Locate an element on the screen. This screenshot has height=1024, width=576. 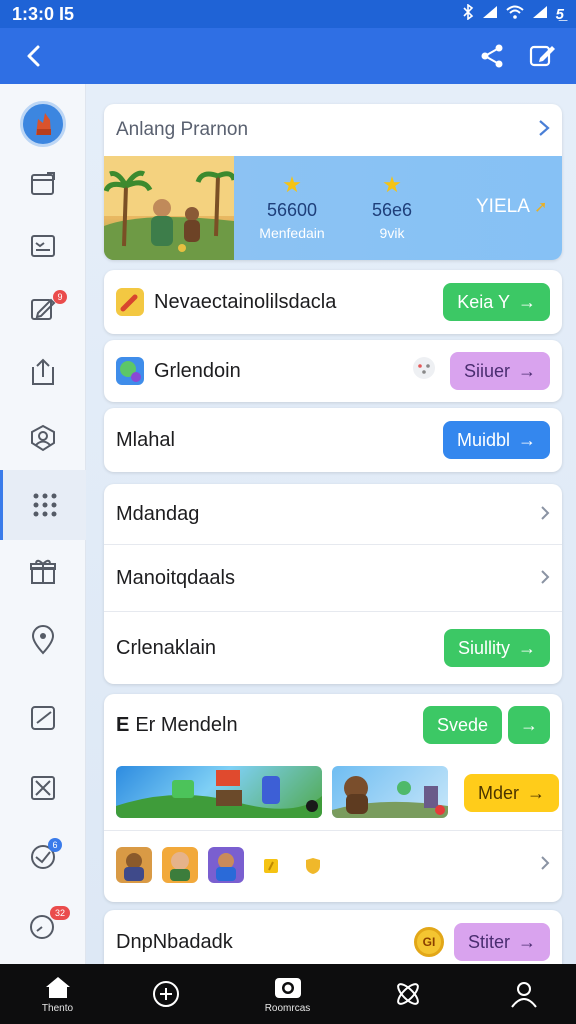
profile-banner: ★ 56600 Menfedain ★ 56e6 9vik YIELA ➚ is located at coordinates (333, 208).